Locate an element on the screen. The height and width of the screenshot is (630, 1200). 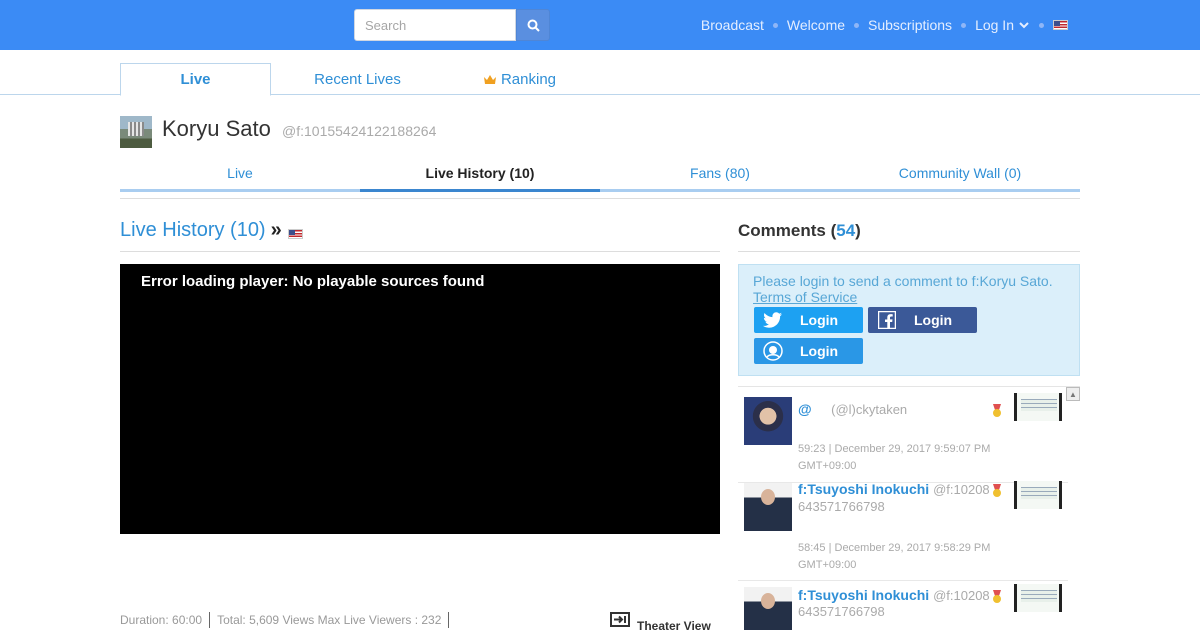
top-nav: Broadcast Welcome Subscriptions Log In is located at coordinates (884, 25).